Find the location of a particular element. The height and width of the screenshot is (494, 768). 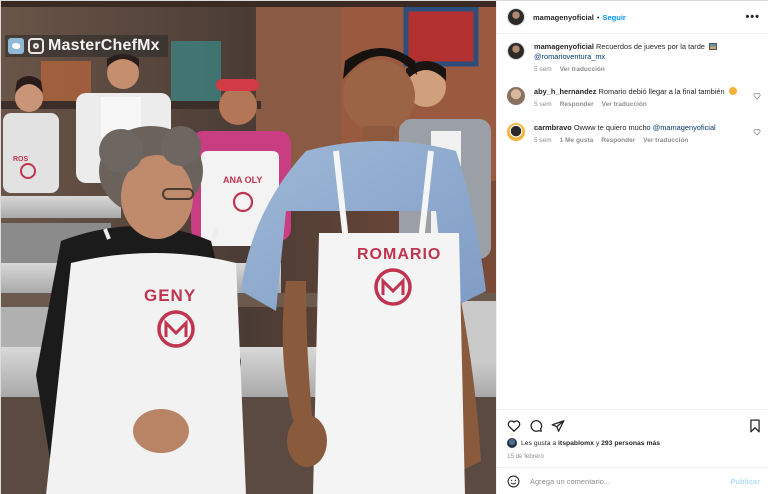

header-username: mamagenyoficial is located at coordinates (563, 17).